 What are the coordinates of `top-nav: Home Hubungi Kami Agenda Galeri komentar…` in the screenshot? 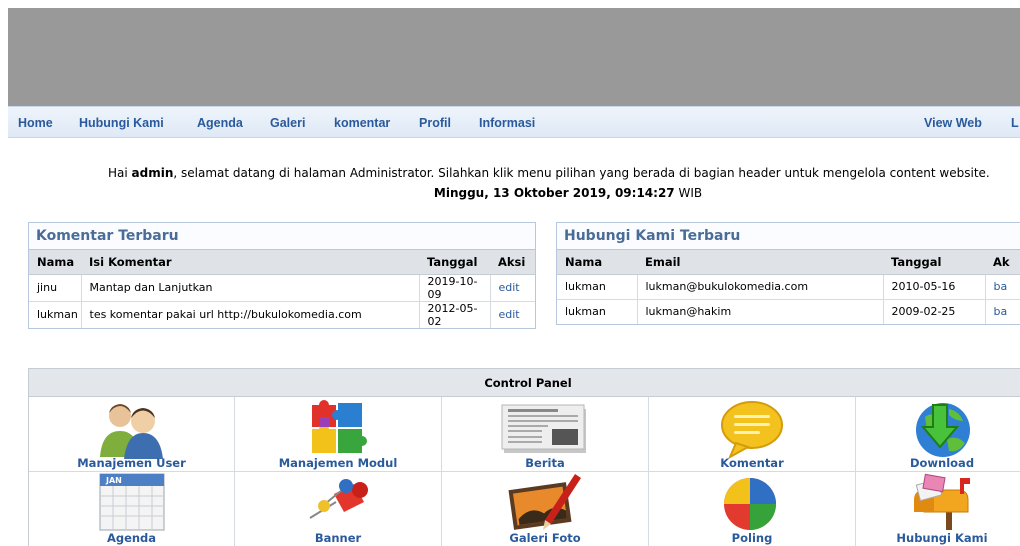 It's located at (514, 122).